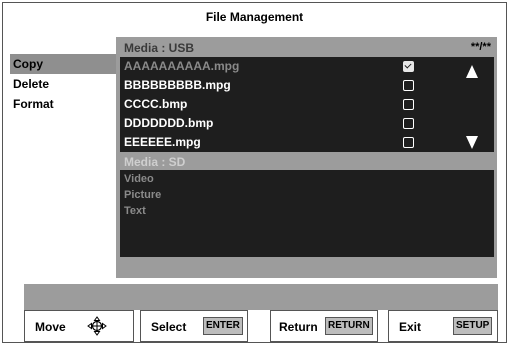  What do you see at coordinates (480, 47) in the screenshot?
I see `page-indicator: **/**` at bounding box center [480, 47].